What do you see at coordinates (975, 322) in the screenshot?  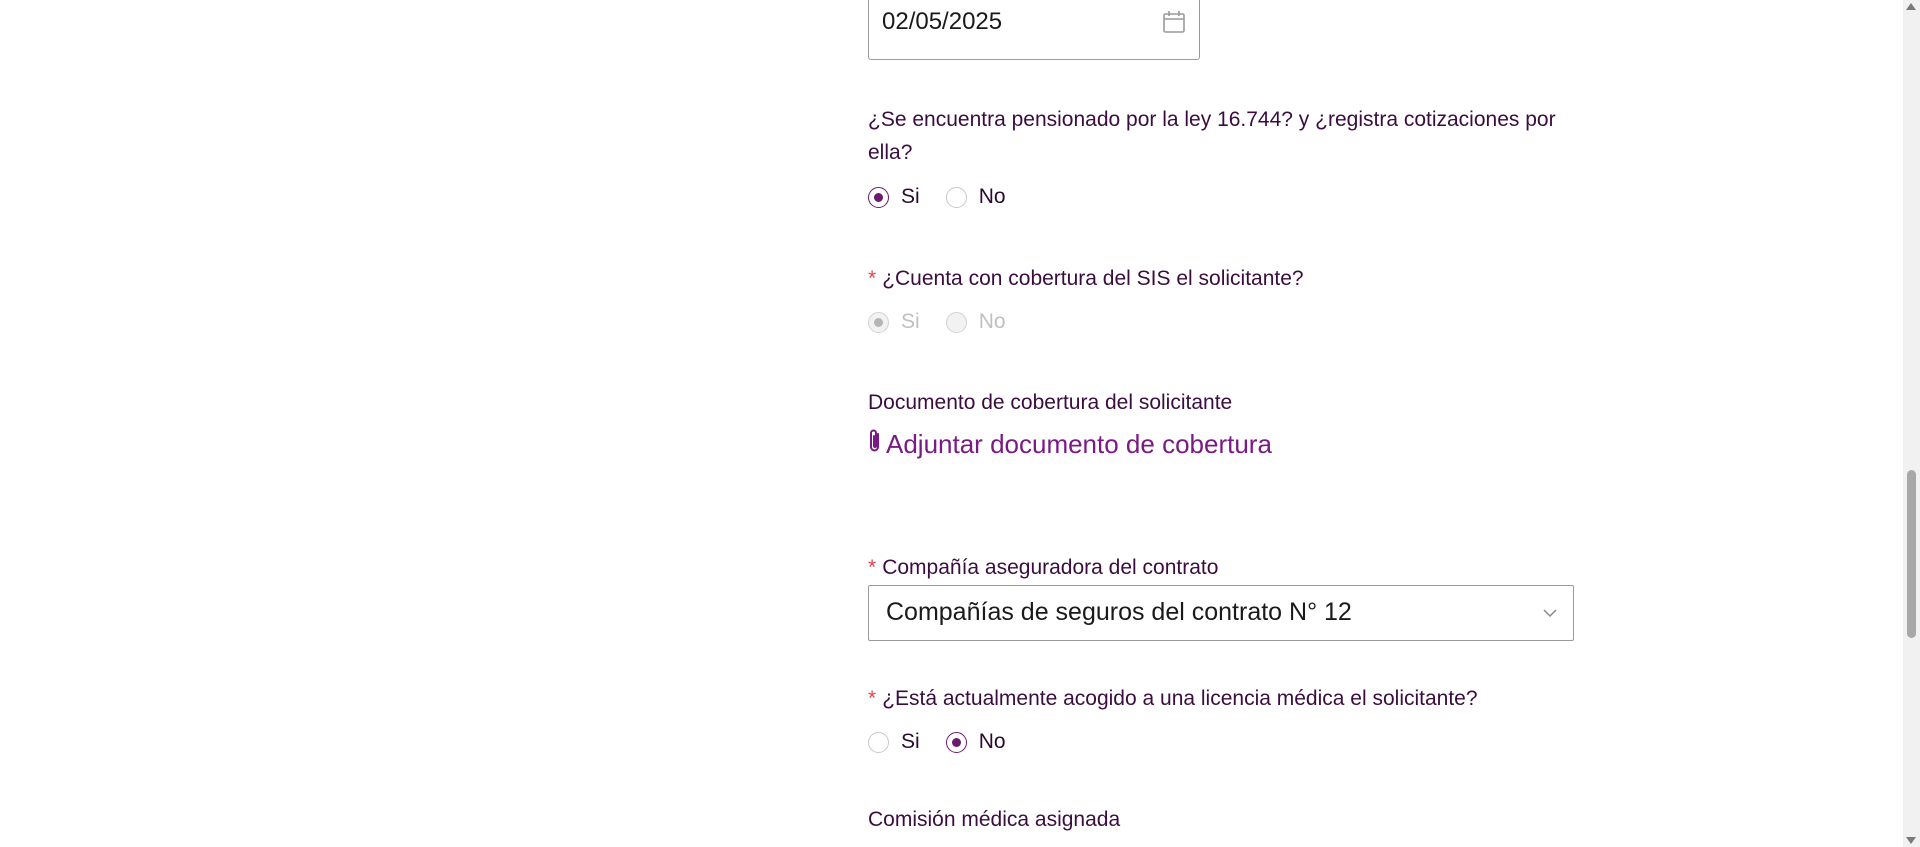 I see `sis-option-no: No` at bounding box center [975, 322].